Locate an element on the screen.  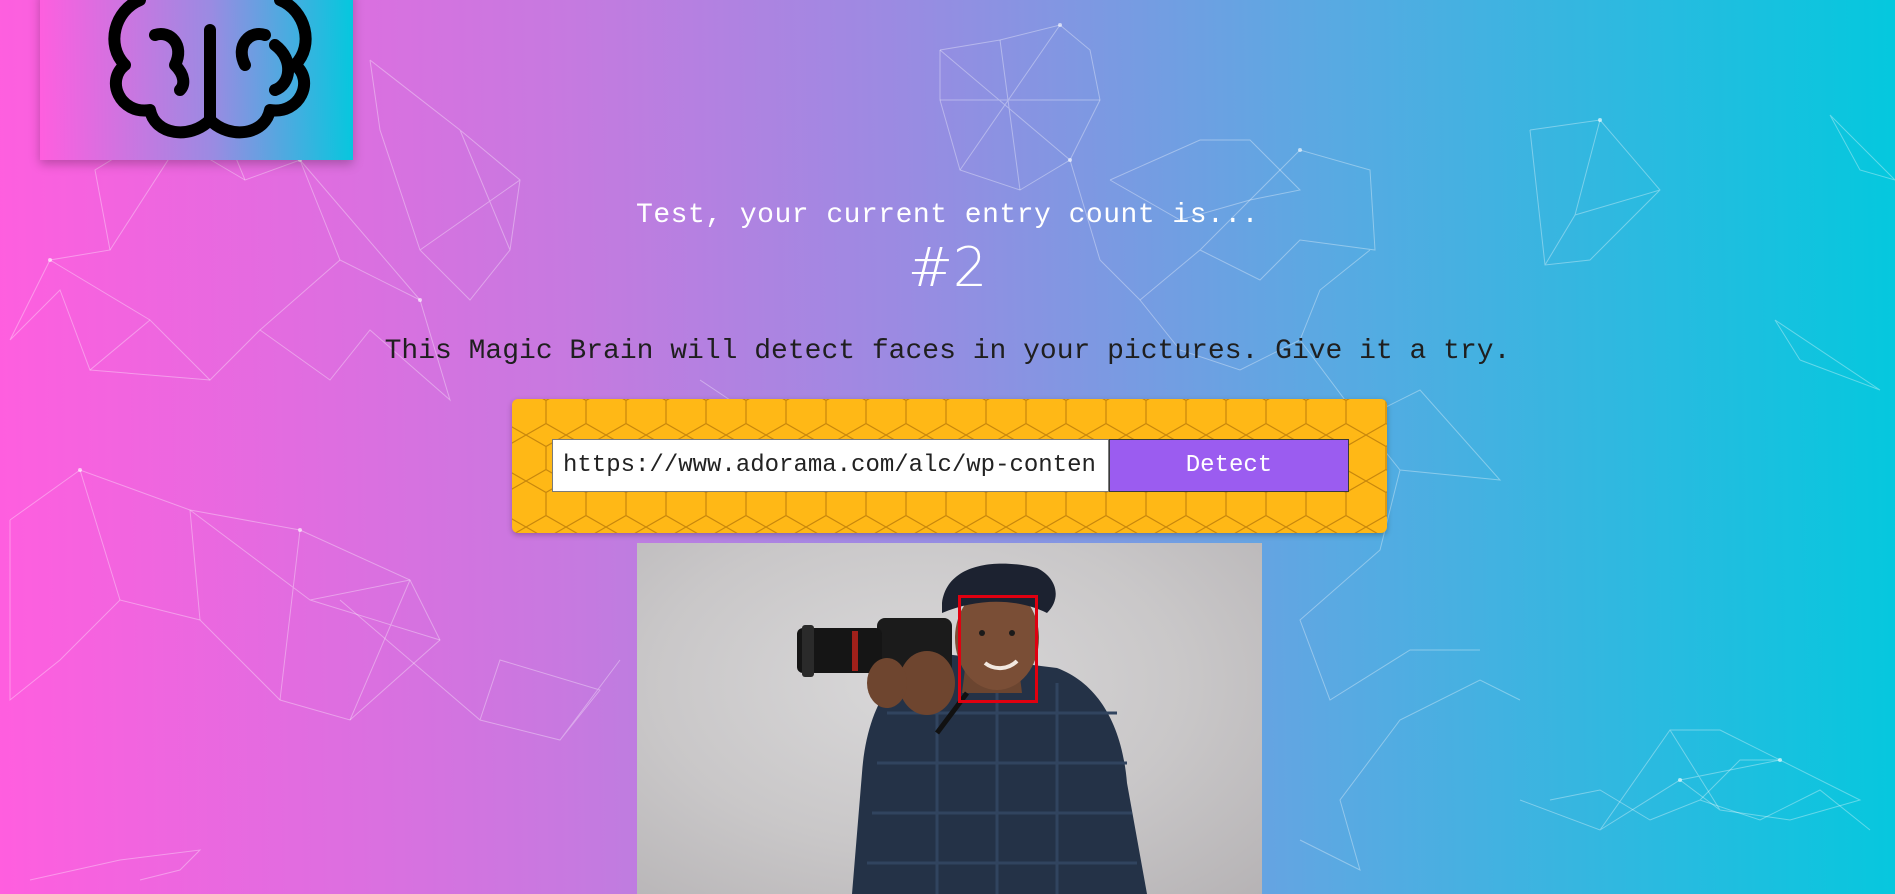
entry-count-value: #2 is located at coordinates (947, 267).